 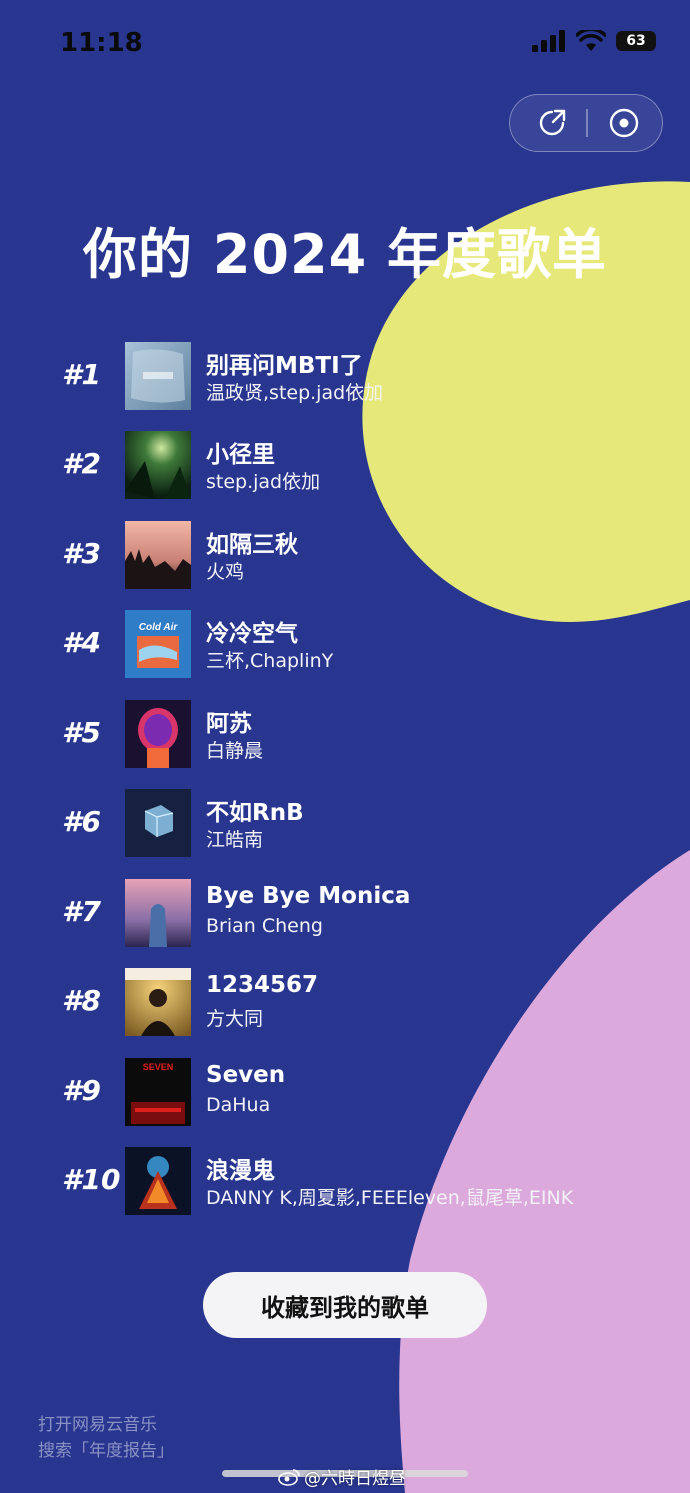 I want to click on song-rank: #7, so click(x=81, y=911).